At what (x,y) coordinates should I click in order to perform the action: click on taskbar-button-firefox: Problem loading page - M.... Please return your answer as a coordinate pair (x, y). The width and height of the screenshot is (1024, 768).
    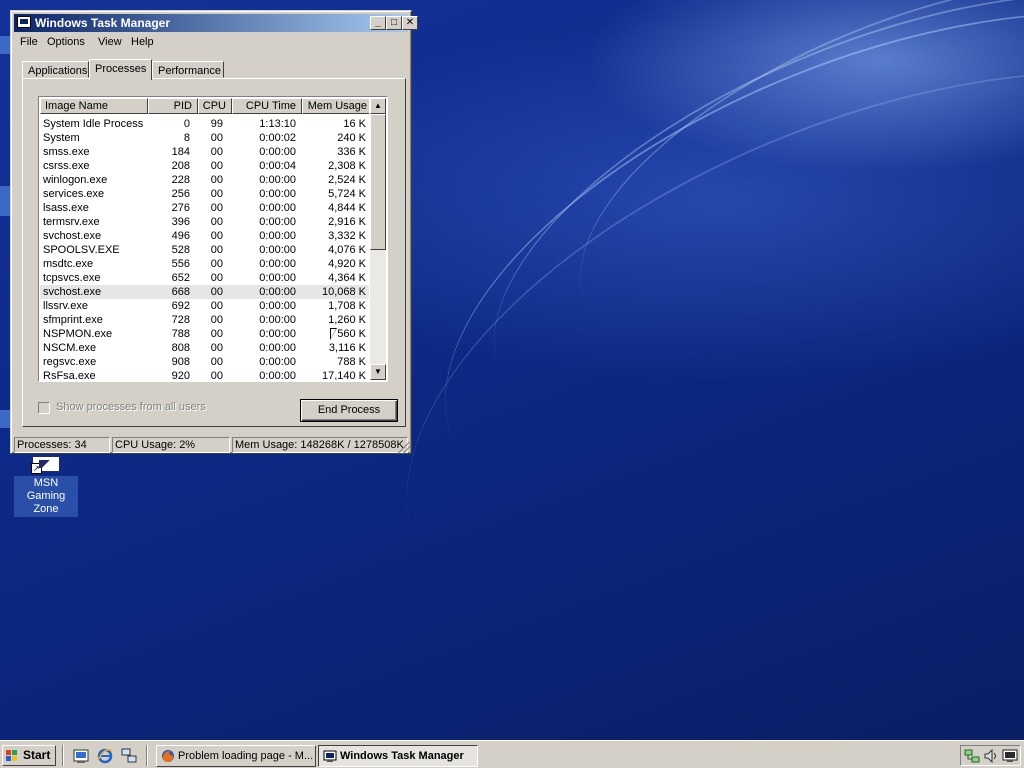
    Looking at the image, I should click on (236, 756).